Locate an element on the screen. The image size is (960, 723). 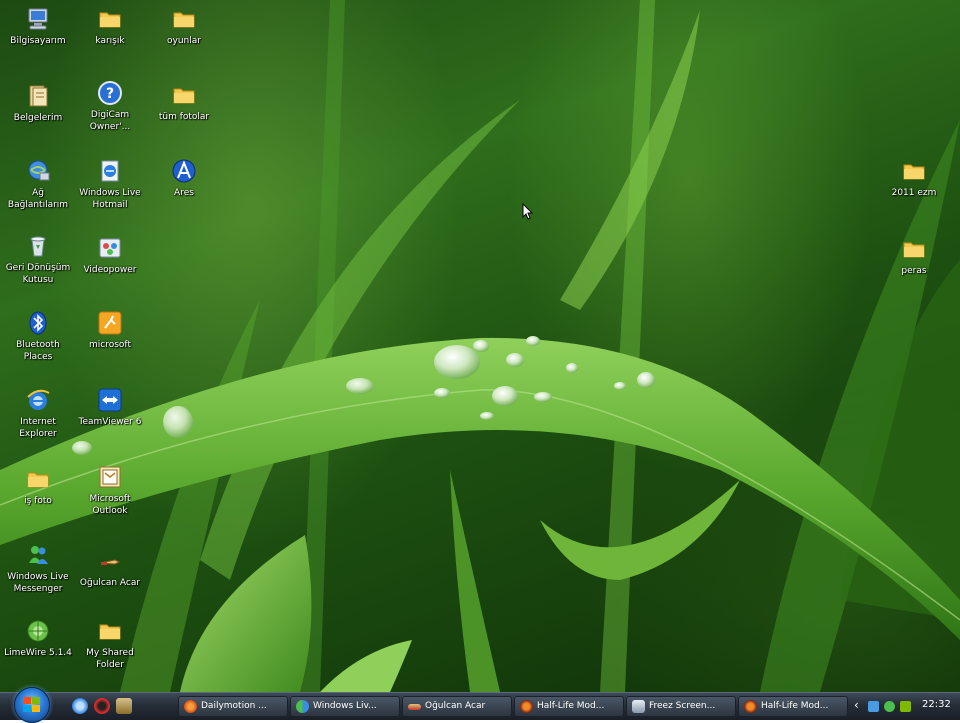
desktop-icon-microsoft-outlook: Microsoft Outlook is located at coordinates (110, 490).